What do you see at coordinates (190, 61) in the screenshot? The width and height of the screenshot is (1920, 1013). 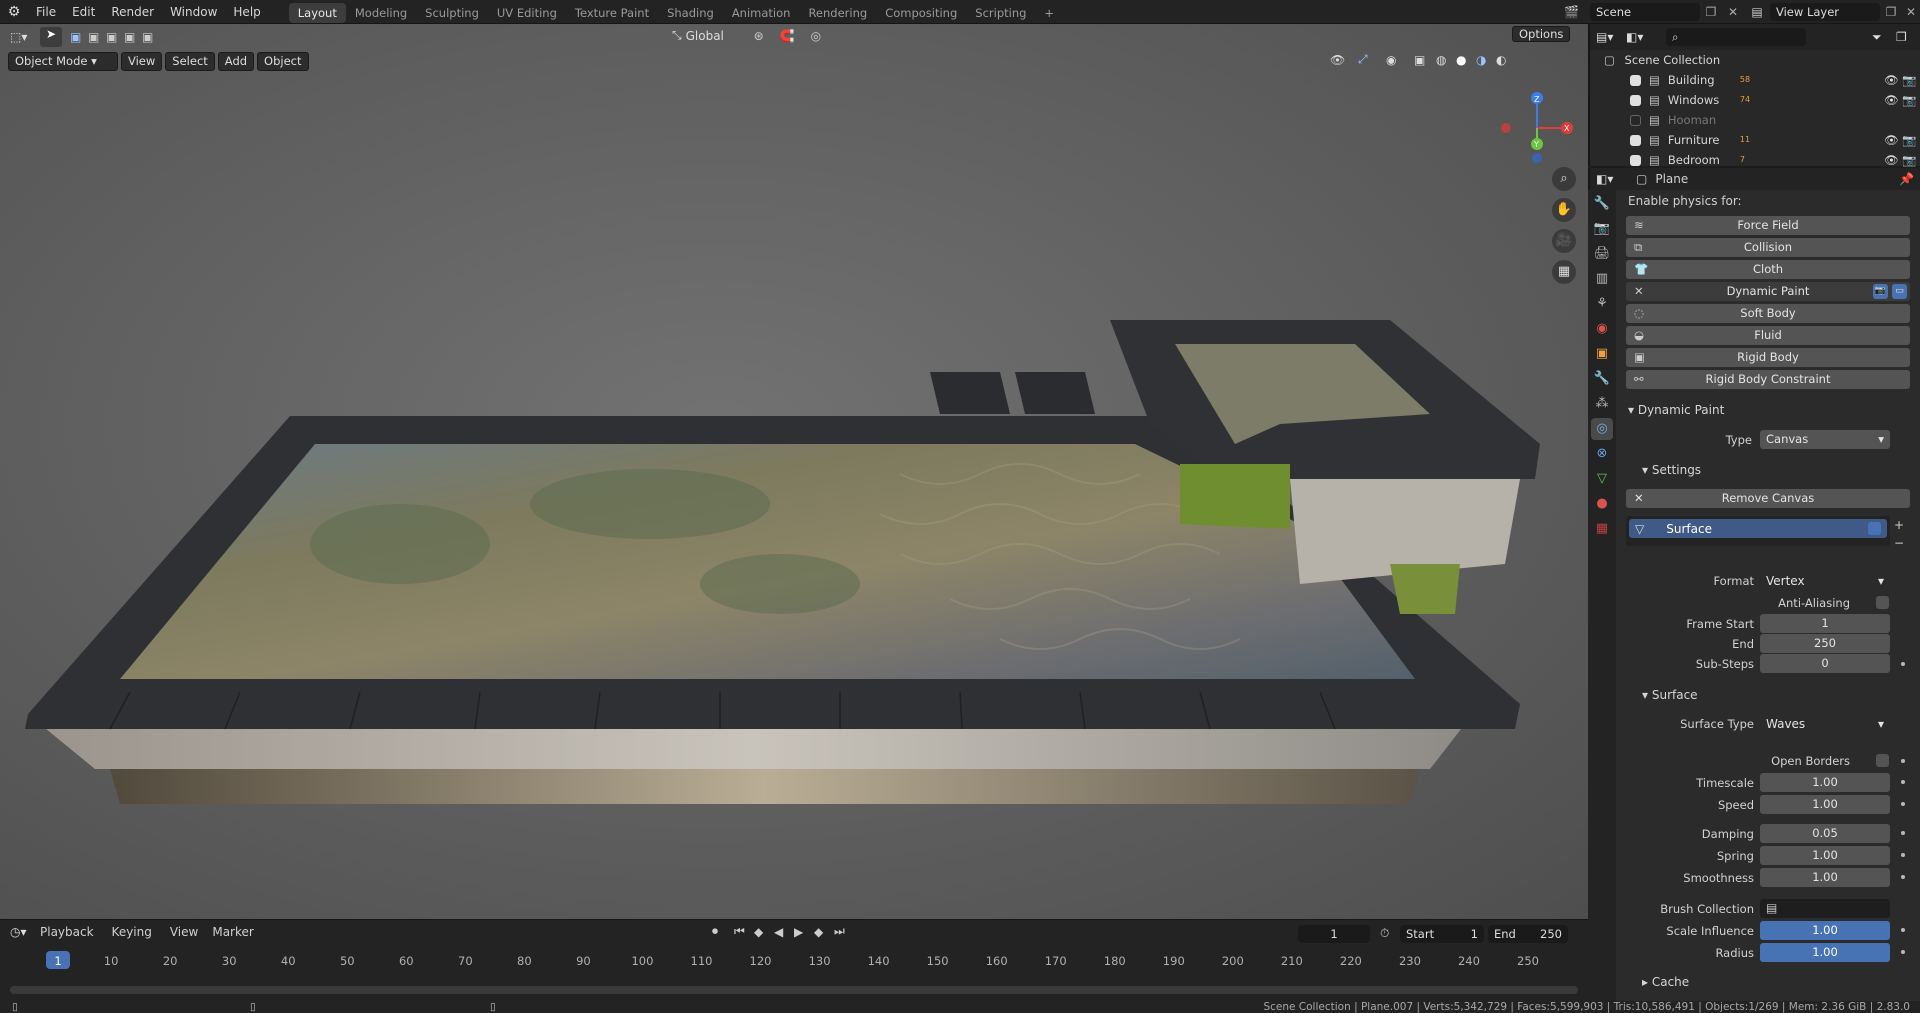 I see `viewport-select-menu: Select` at bounding box center [190, 61].